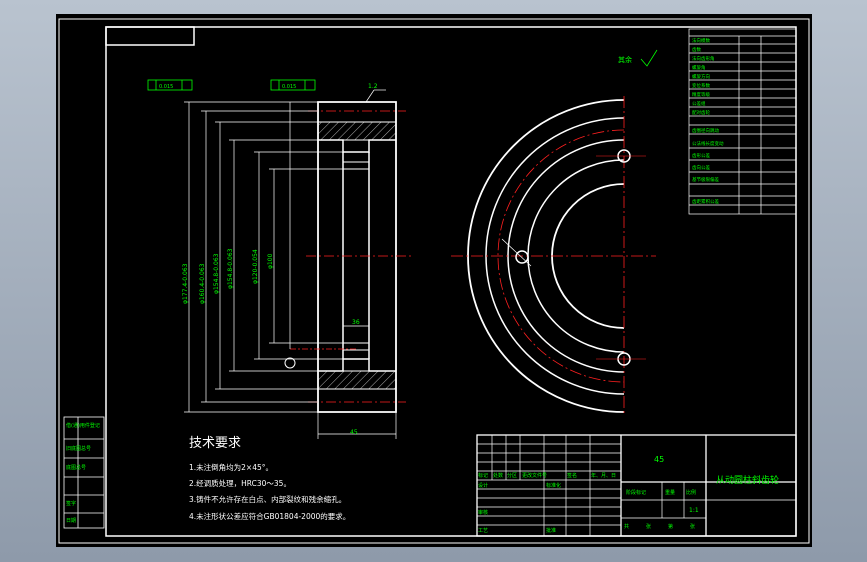 The image size is (867, 562). I want to click on tb-label-14: 共, so click(626, 526).